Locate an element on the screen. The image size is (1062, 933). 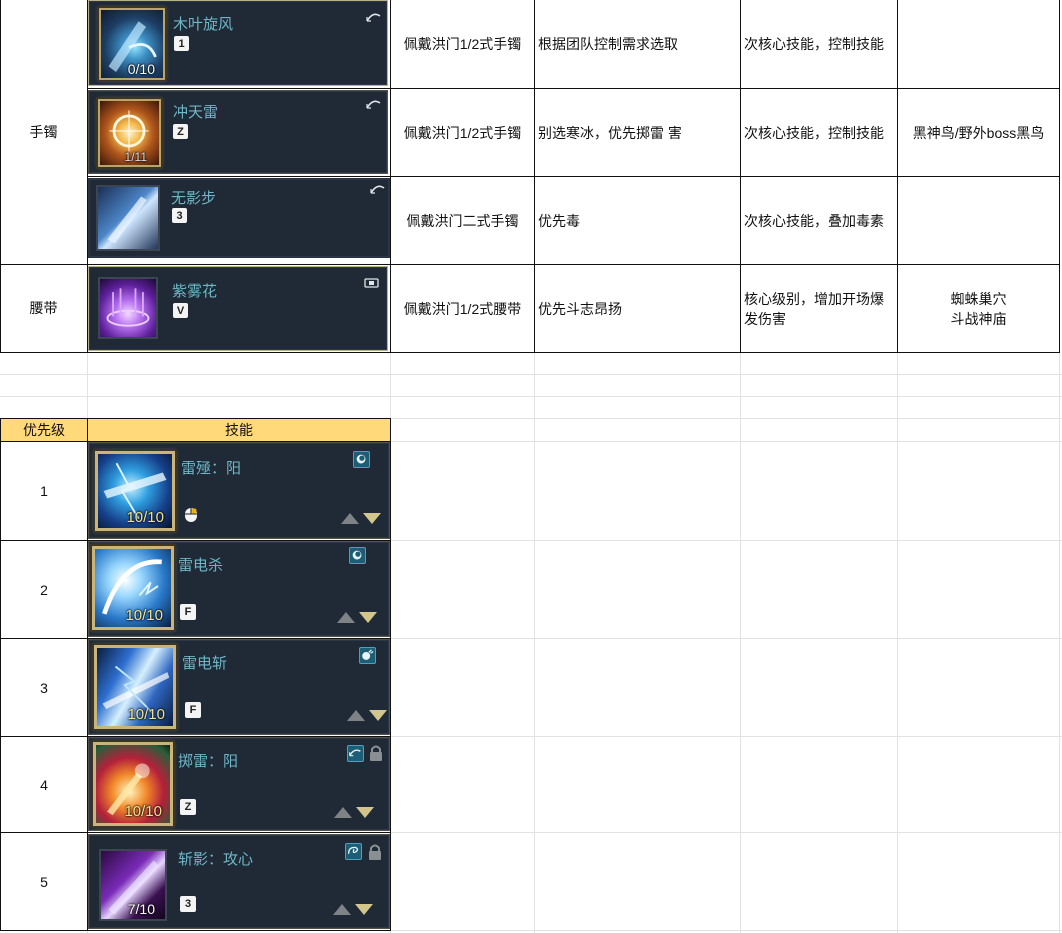
skill-card: 10/10 雷电斩 F is located at coordinates (239, 687).